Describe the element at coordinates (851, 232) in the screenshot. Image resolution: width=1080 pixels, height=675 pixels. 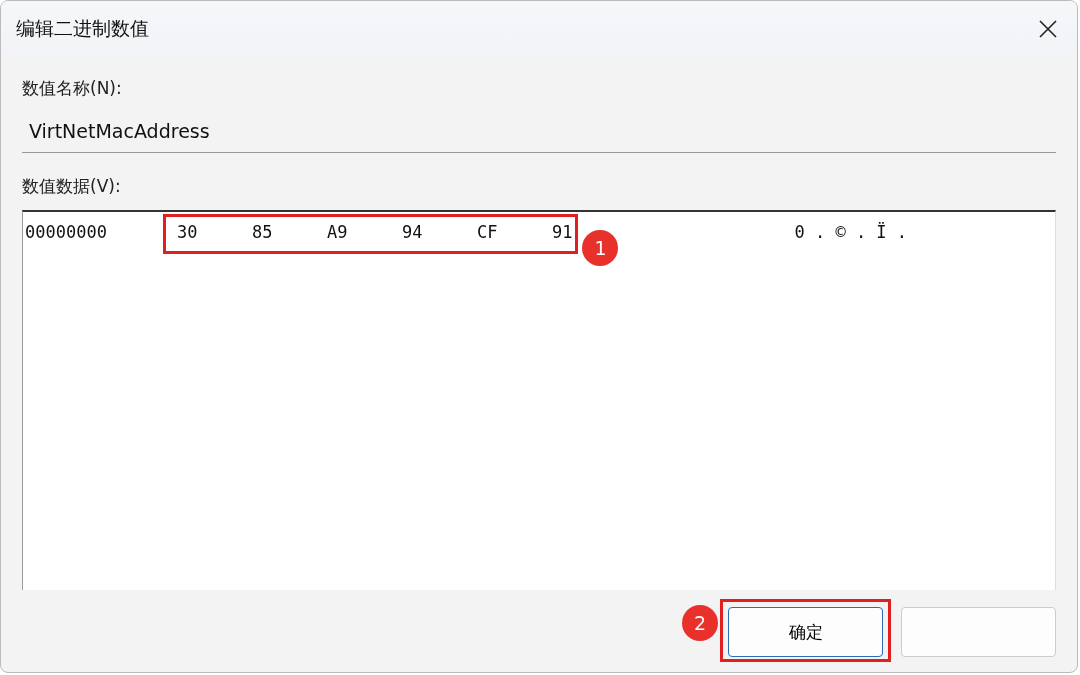
I see `ascii-text: 0 . © . Ï .` at that location.